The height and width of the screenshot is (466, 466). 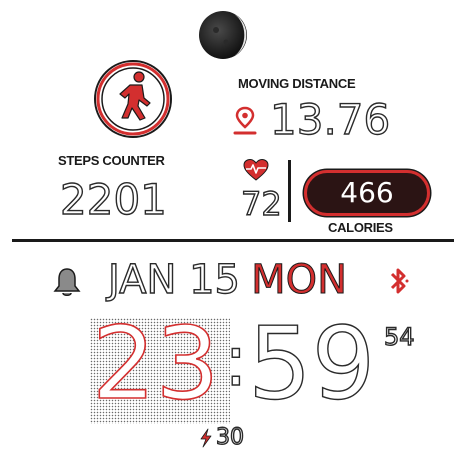 What do you see at coordinates (299, 280) in the screenshot?
I see `date-weekday: MON` at bounding box center [299, 280].